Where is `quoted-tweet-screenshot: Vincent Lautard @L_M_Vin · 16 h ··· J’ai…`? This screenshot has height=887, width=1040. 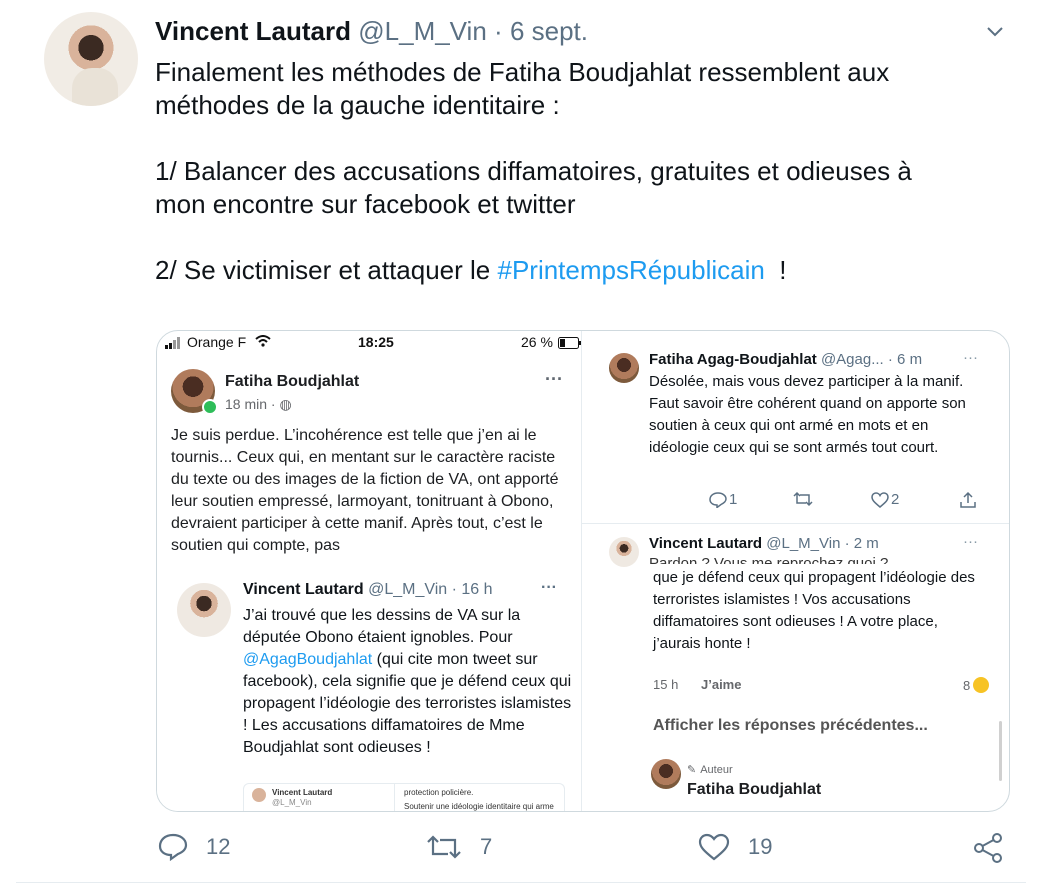
quoted-tweet-screenshot: Vincent Lautard @L_M_Vin · 16 h ··· J’ai… is located at coordinates (369, 690).